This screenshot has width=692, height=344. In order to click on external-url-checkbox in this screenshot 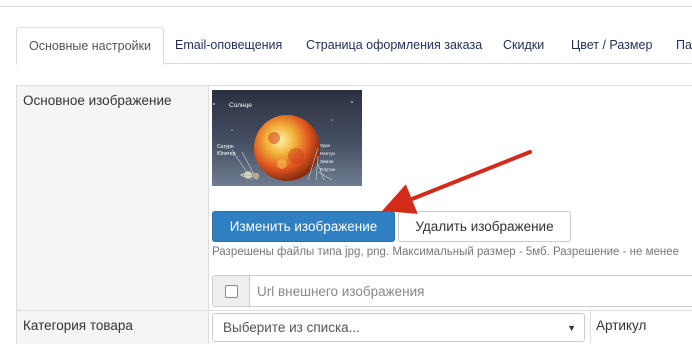, I will do `click(231, 291)`.